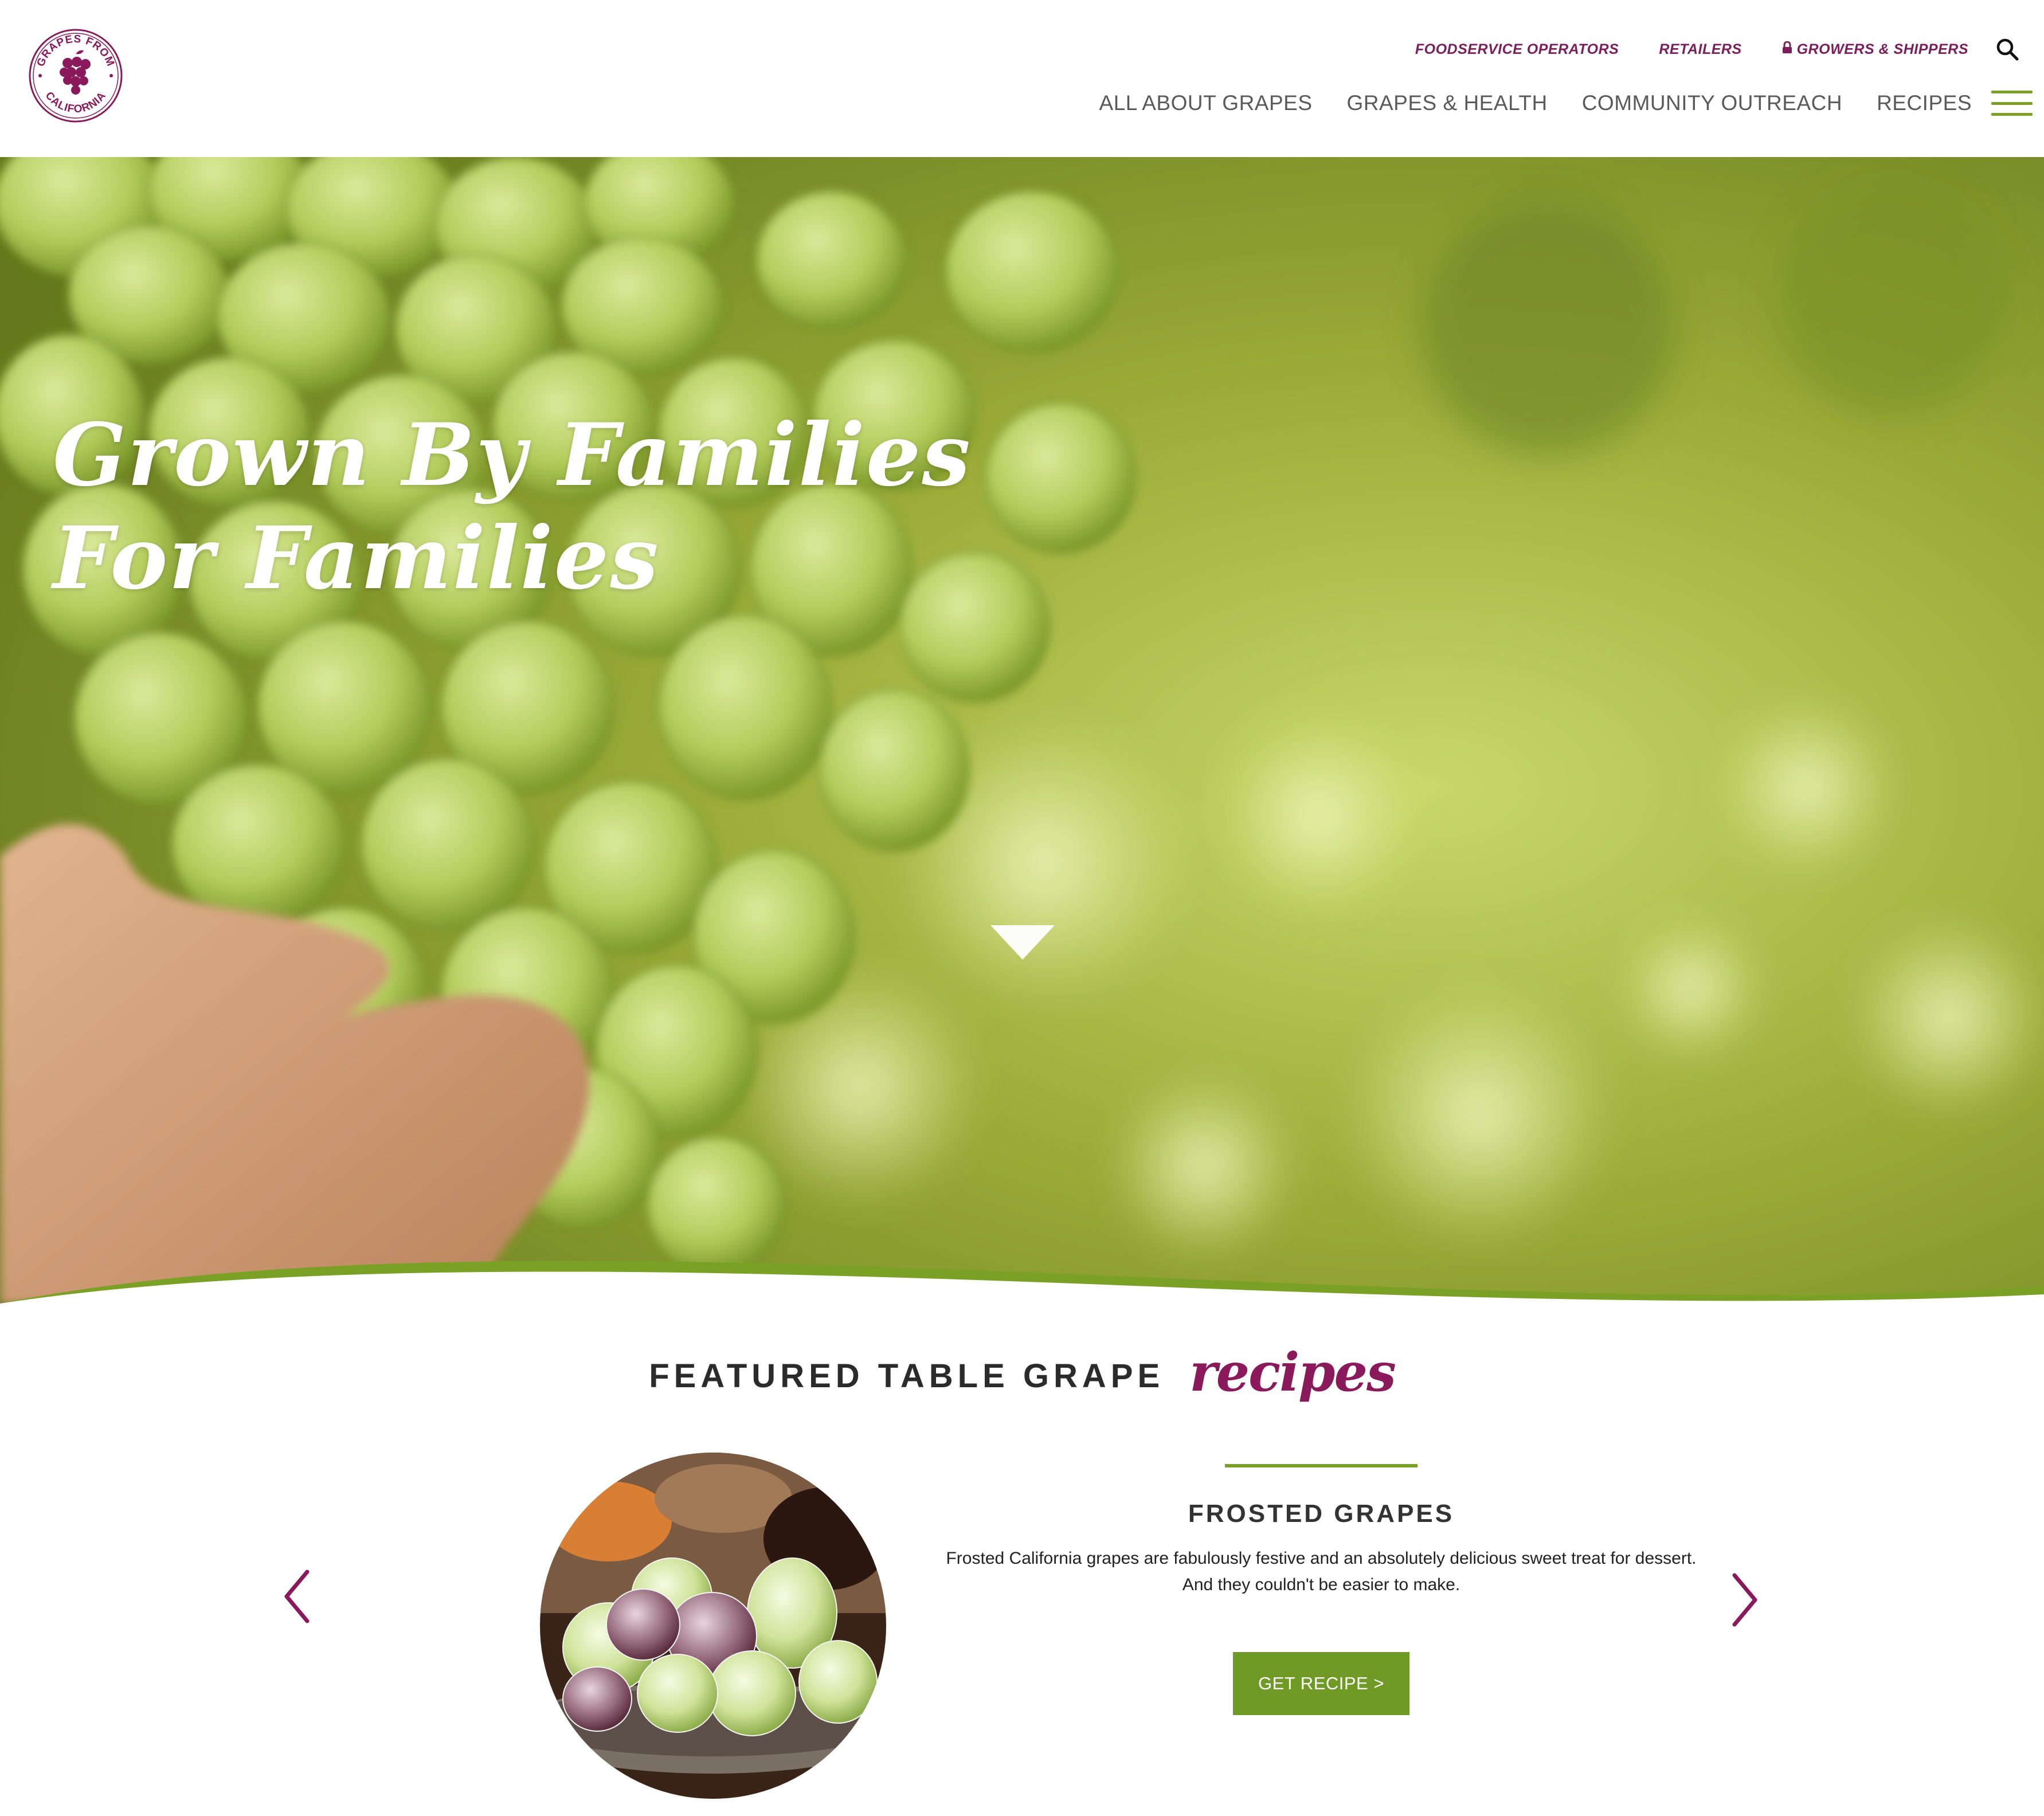 The width and height of the screenshot is (2044, 1816). What do you see at coordinates (1321, 1683) in the screenshot?
I see `get-recipe-button: GET RECIPE >` at bounding box center [1321, 1683].